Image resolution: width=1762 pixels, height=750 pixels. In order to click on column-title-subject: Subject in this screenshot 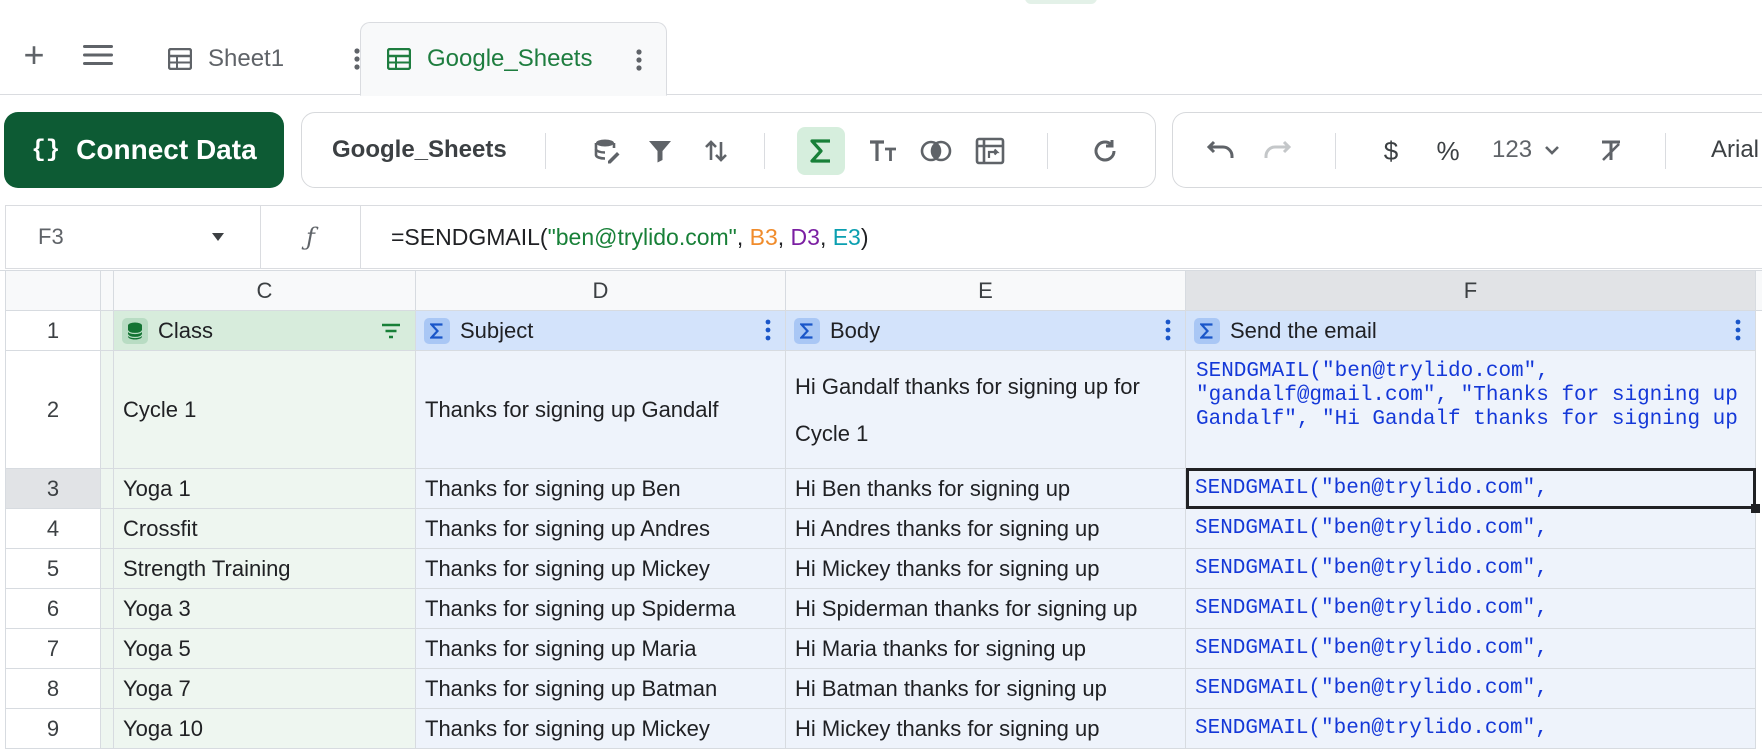, I will do `click(601, 331)`.